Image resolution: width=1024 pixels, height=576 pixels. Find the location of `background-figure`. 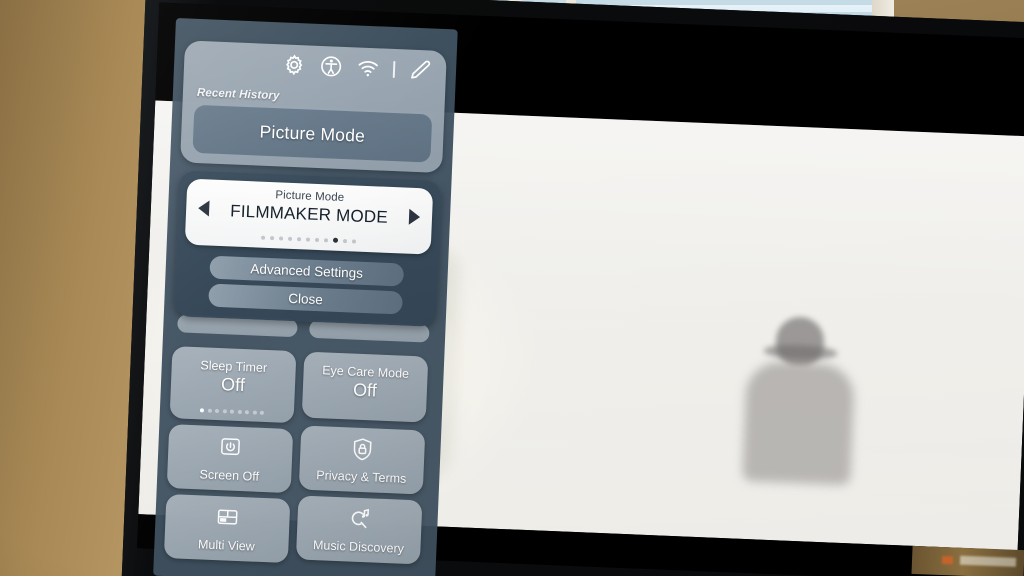

background-figure is located at coordinates (798, 407).